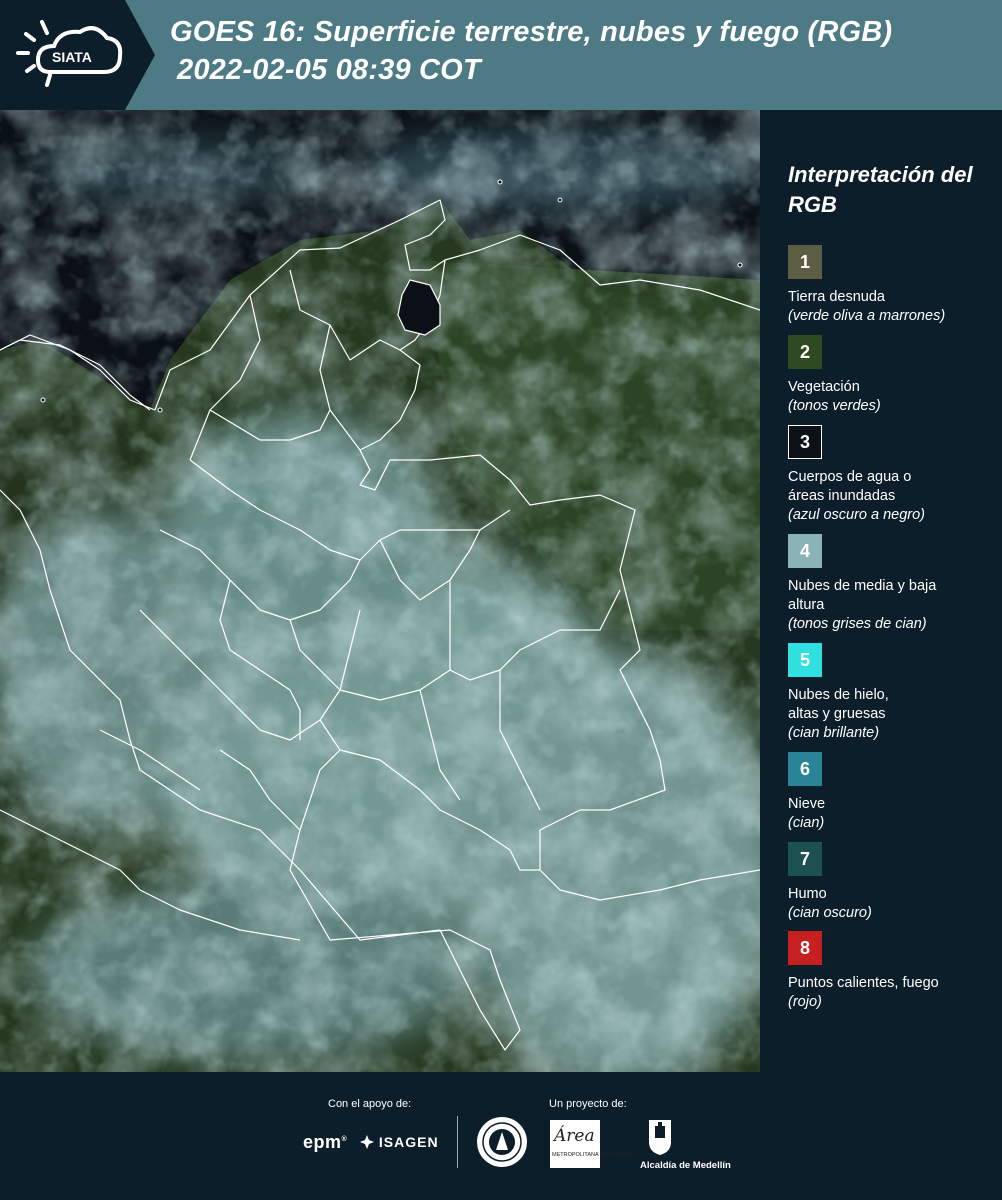 The width and height of the screenshot is (1002, 1200). What do you see at coordinates (893, 971) in the screenshot?
I see `legend-item-8: 8 Puntos calientes, fuego (rojo)` at bounding box center [893, 971].